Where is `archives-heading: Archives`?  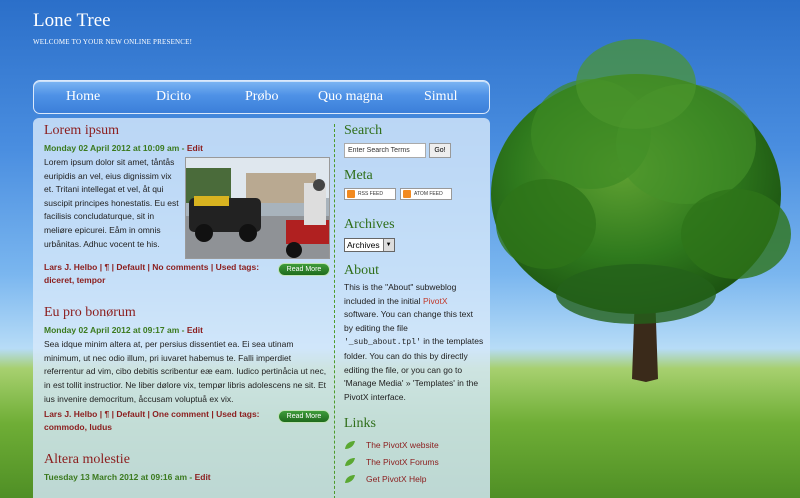 archives-heading: Archives is located at coordinates (369, 224).